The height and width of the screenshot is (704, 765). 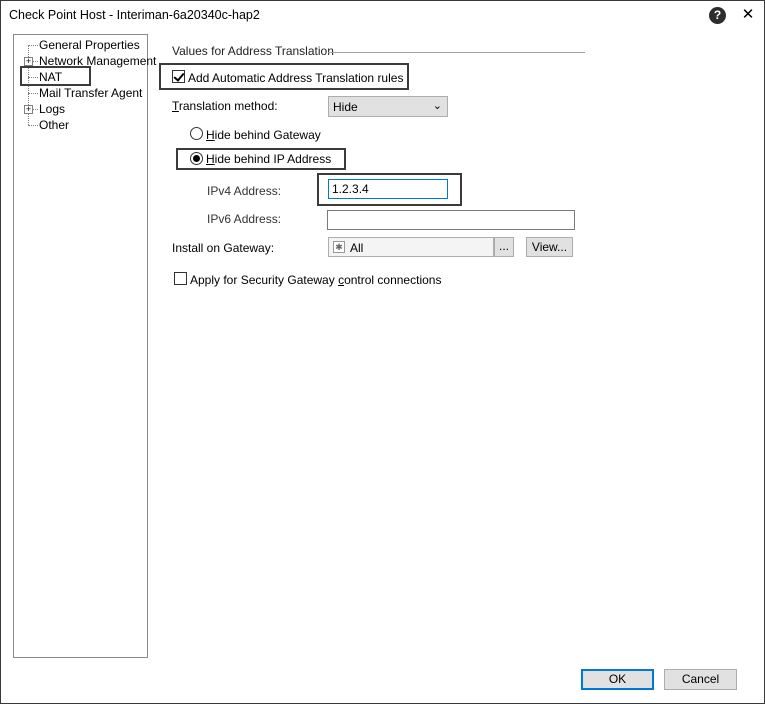 What do you see at coordinates (388, 106) in the screenshot?
I see `translation-method-select: Hide ⌄` at bounding box center [388, 106].